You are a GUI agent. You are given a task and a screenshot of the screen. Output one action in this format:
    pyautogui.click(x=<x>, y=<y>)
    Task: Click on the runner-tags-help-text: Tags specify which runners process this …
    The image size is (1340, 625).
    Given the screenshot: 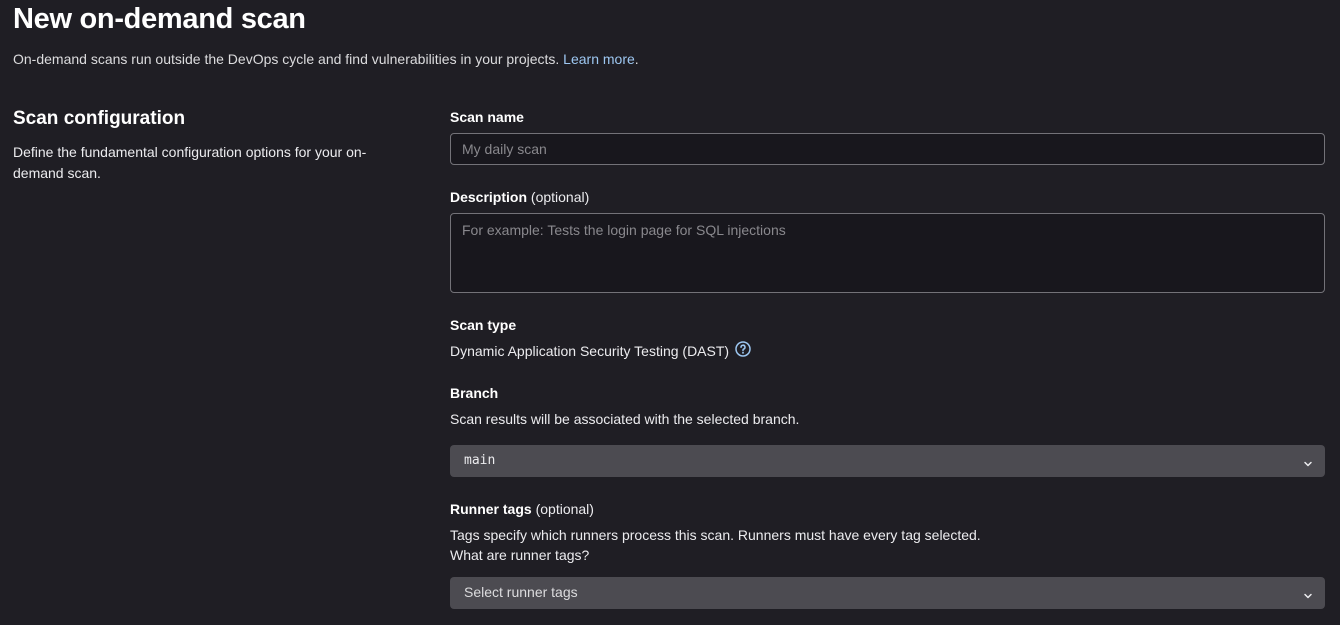 What is the action you would take?
    pyautogui.click(x=715, y=535)
    